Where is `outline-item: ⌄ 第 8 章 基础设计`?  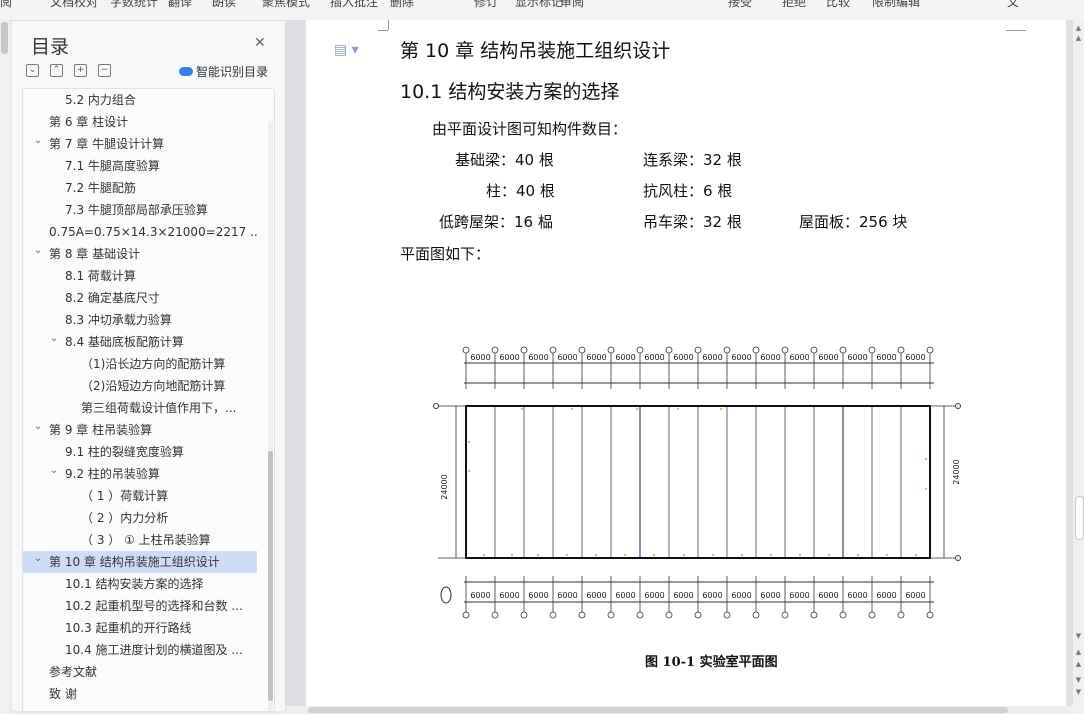
outline-item: ⌄ 第 8 章 基础设计 is located at coordinates (140, 254).